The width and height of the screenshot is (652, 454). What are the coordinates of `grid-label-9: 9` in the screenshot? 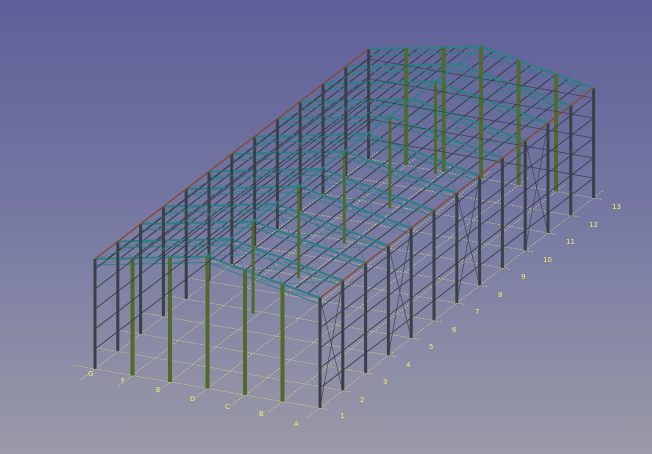 It's located at (523, 277).